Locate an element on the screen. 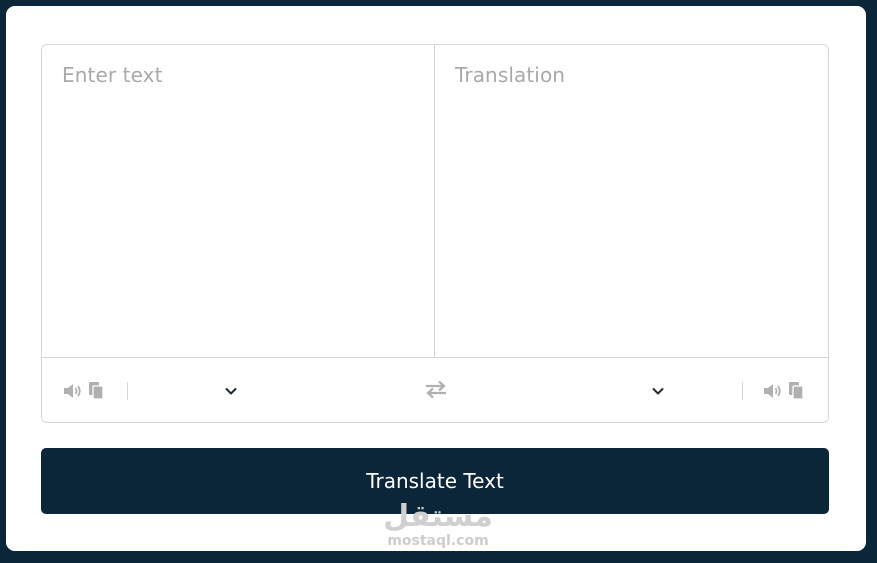 Image resolution: width=877 pixels, height=563 pixels. source-language-select is located at coordinates (190, 391).